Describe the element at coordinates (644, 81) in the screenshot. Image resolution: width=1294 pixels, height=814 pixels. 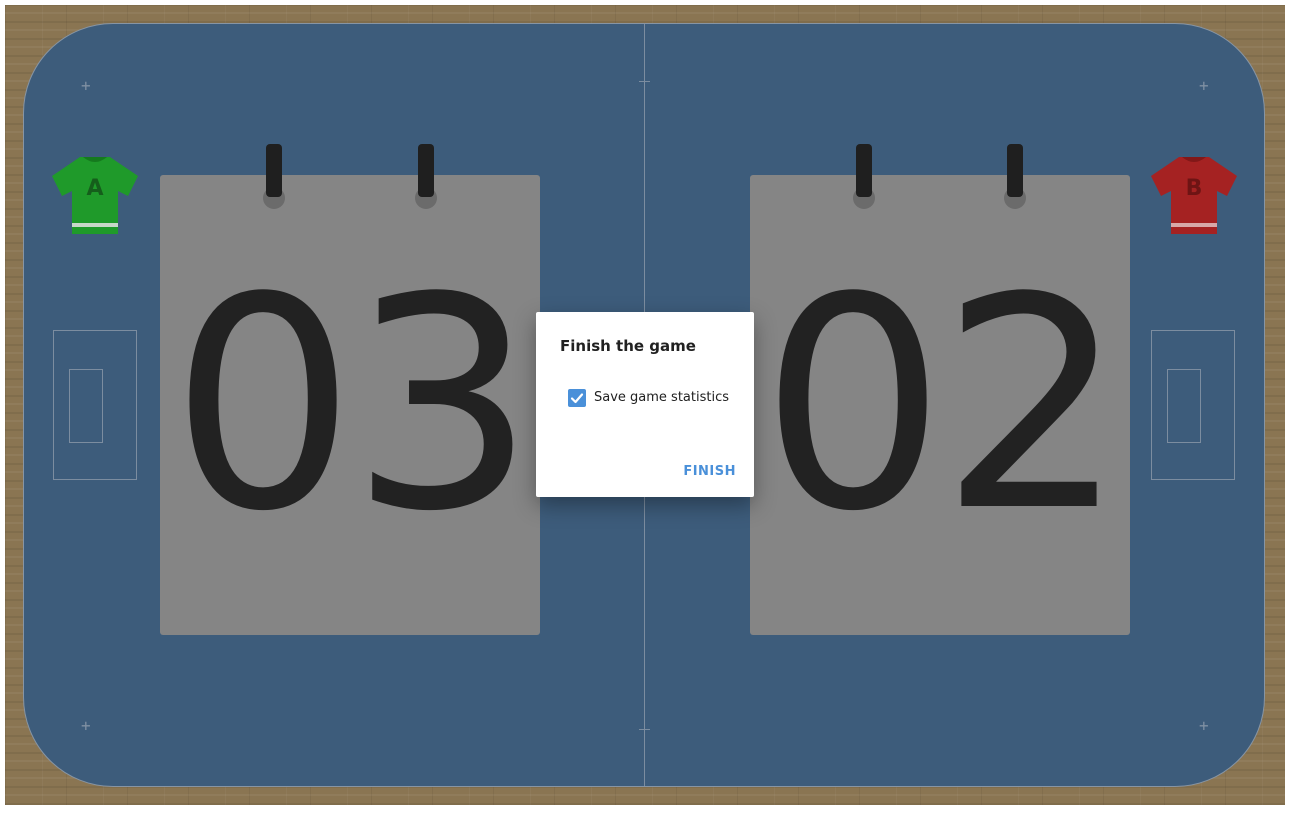
I see `center-tick-top` at that location.